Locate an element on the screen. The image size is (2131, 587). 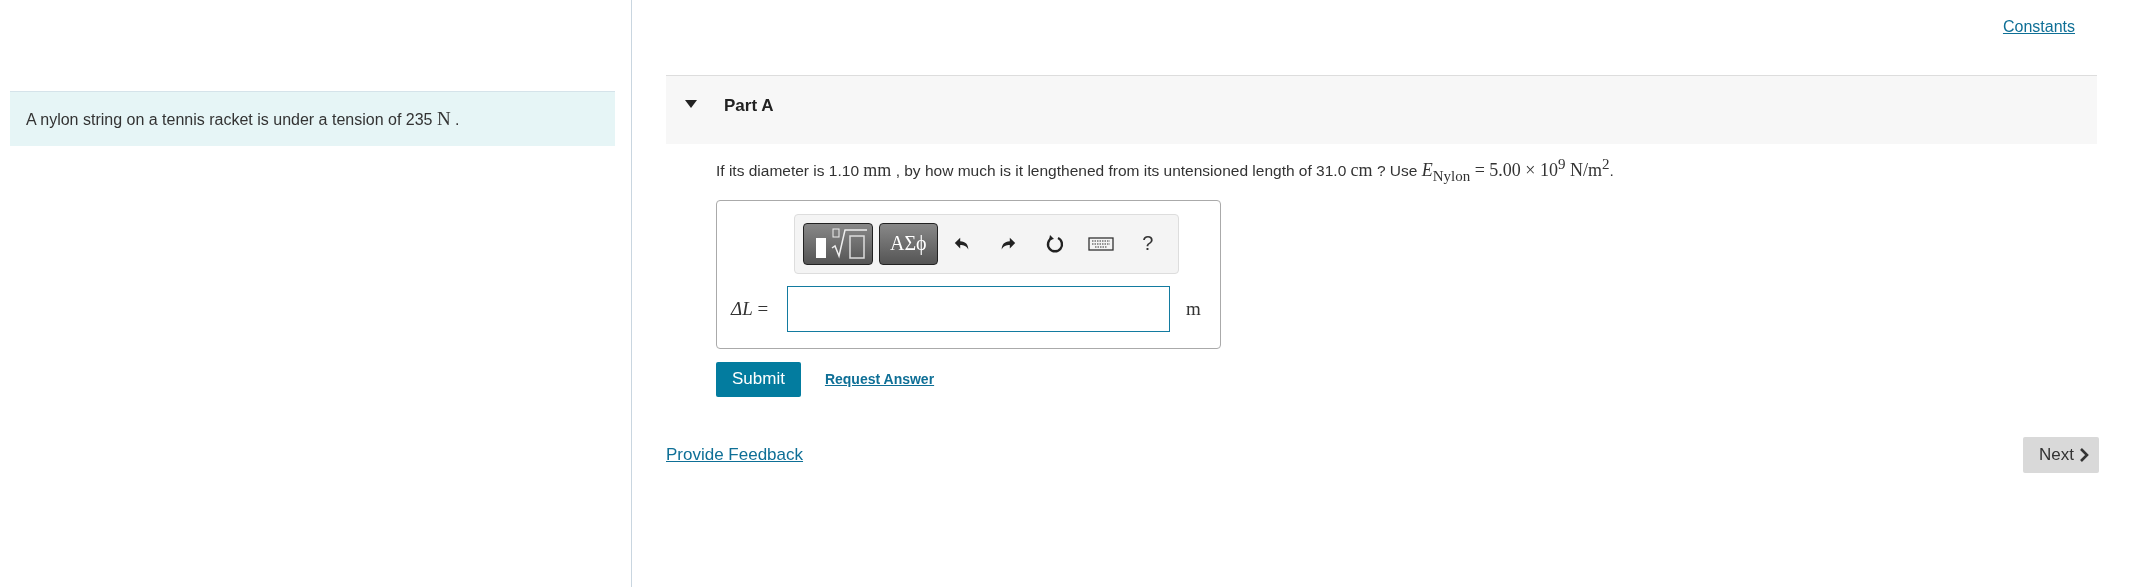
part-title: Part A is located at coordinates (749, 106).